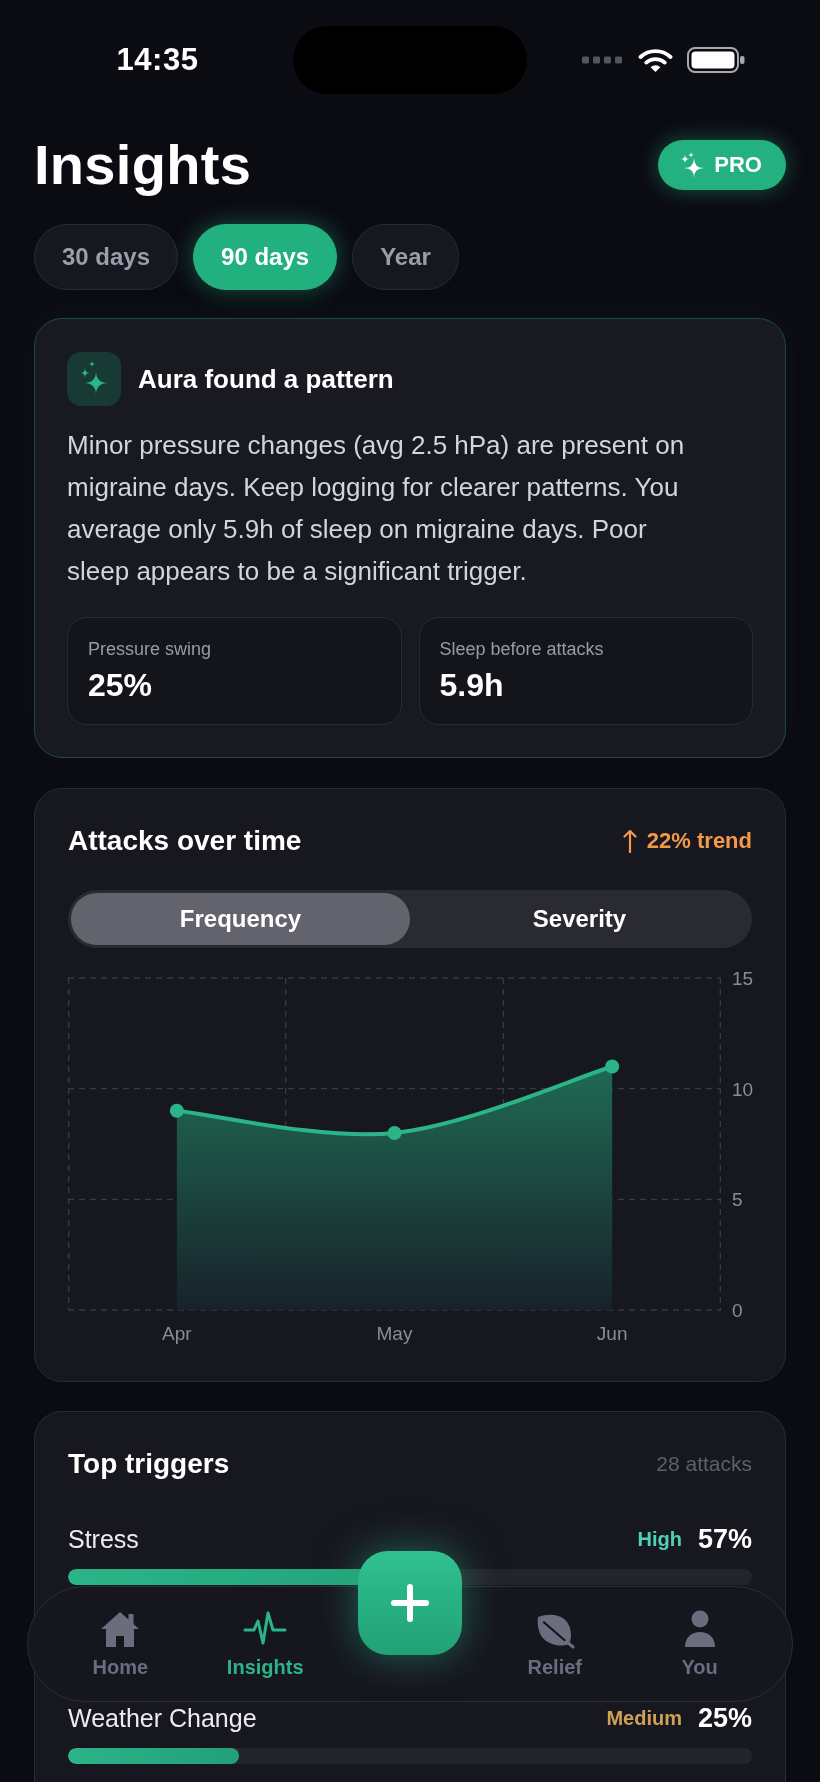 This screenshot has height=1782, width=820. Describe the element at coordinates (121, 685) in the screenshot. I see `stat-value: 25%` at that location.